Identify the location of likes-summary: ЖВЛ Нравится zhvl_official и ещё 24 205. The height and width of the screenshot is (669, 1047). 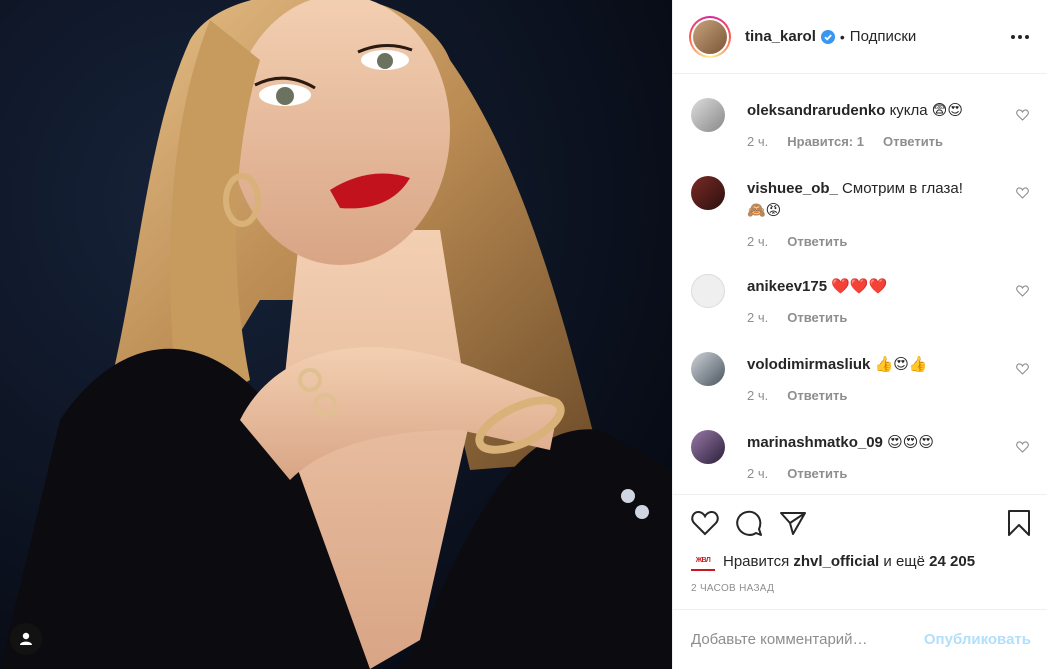
(861, 561).